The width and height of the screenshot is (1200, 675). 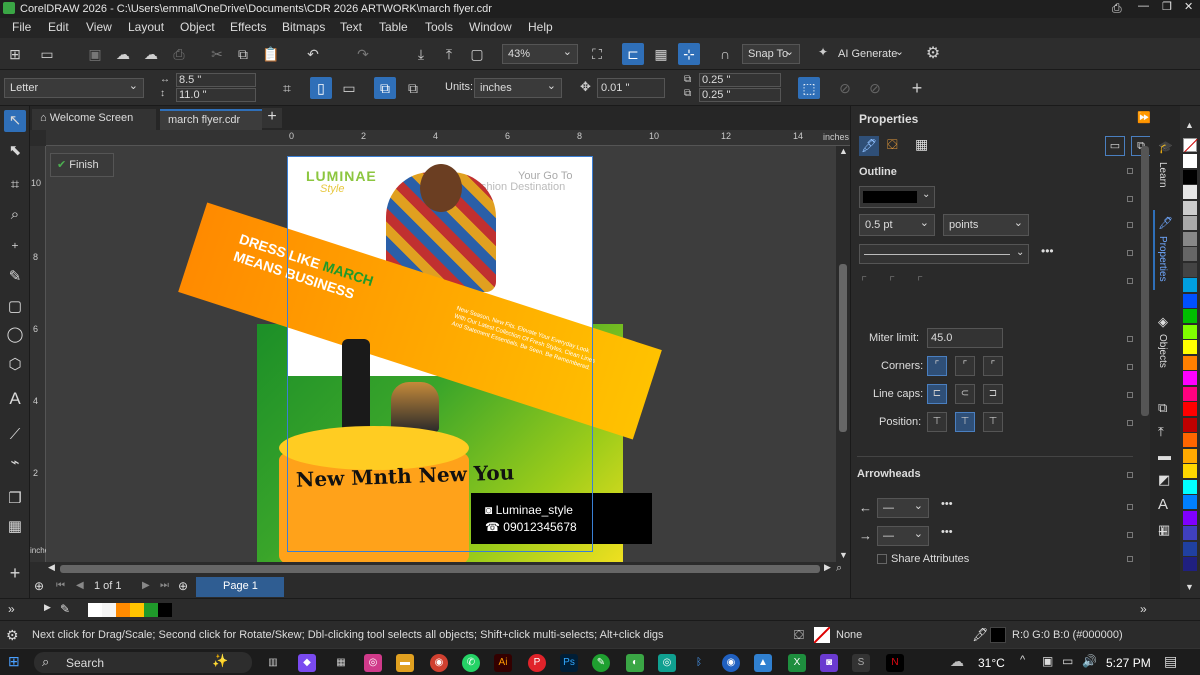 I want to click on end-arrowhead-dropdown: —, so click(x=903, y=536).